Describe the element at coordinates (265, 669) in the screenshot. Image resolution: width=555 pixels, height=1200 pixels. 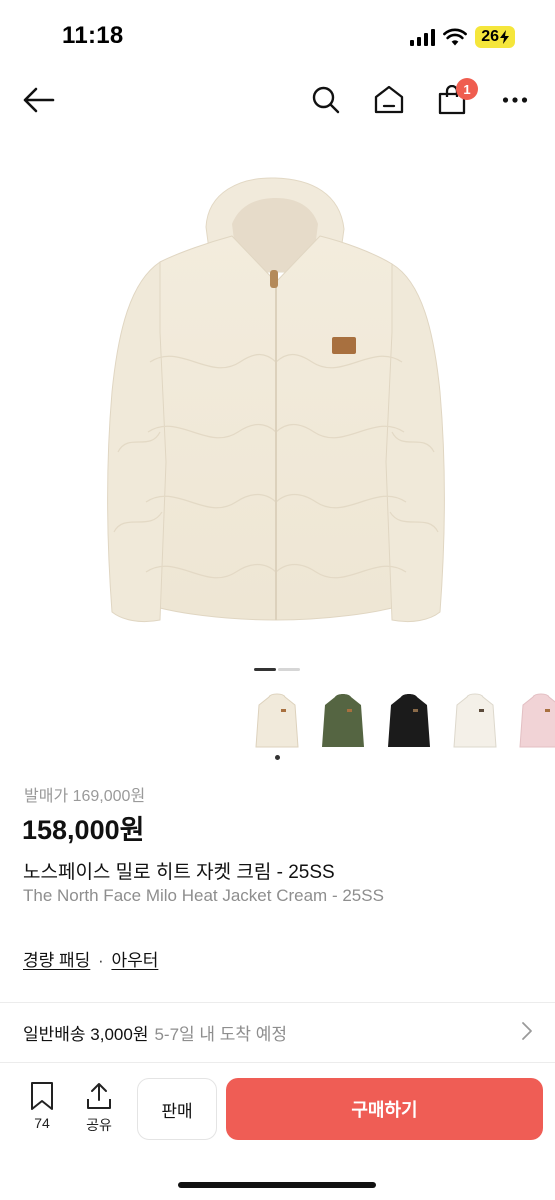
I see `pager-dot-active` at that location.